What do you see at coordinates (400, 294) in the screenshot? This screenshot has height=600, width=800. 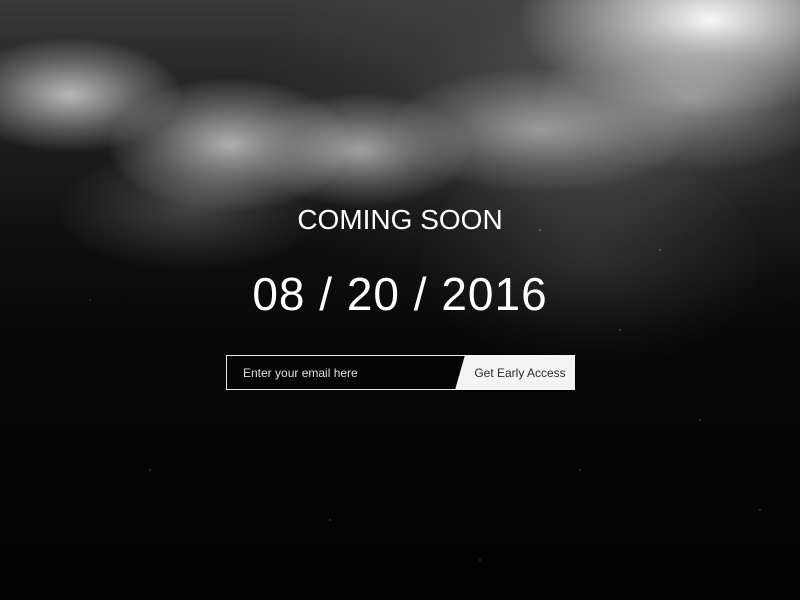 I see `launch-date: 08 / 20 / 2016` at bounding box center [400, 294].